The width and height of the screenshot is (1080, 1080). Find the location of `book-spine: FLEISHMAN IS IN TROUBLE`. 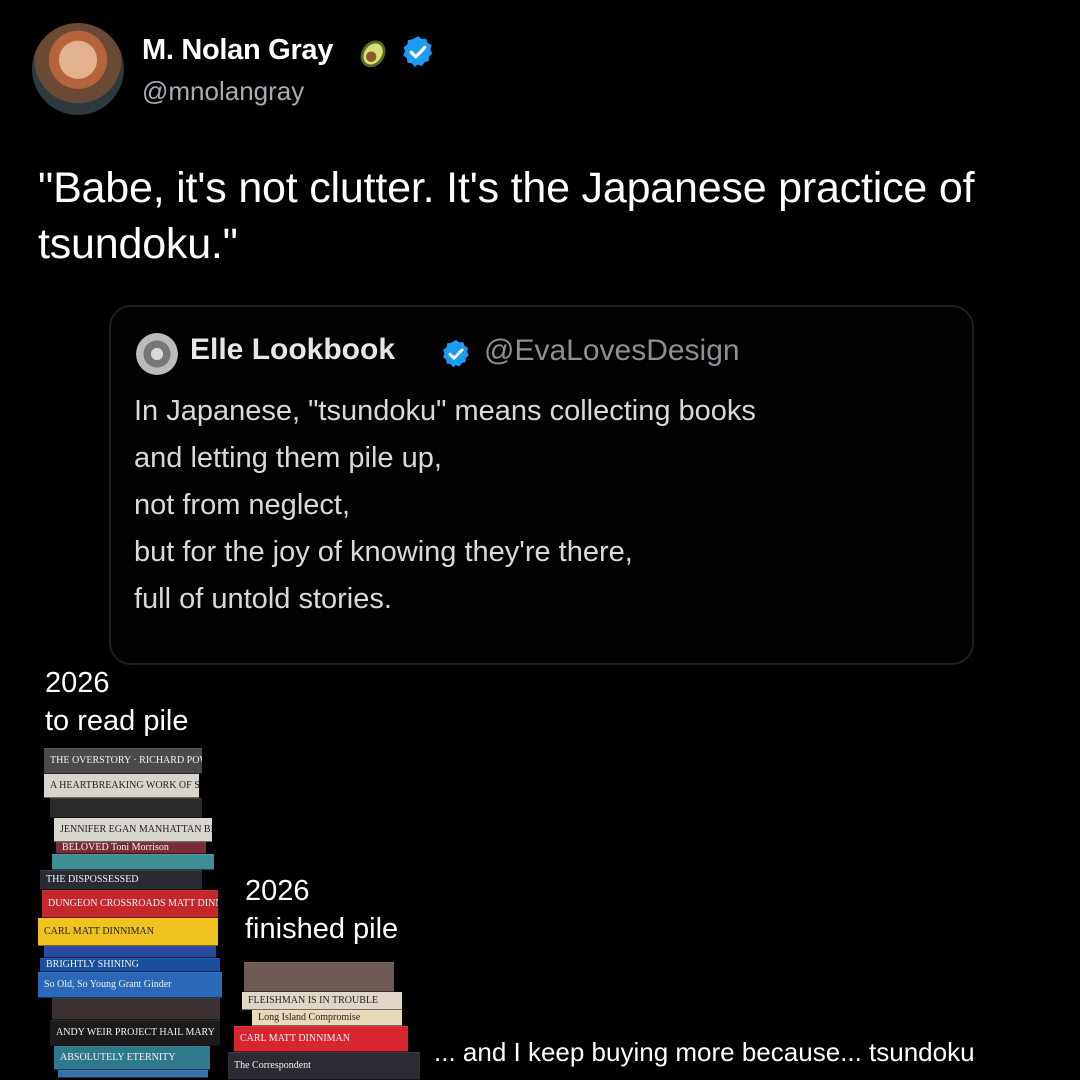

book-spine: FLEISHMAN IS IN TROUBLE is located at coordinates (322, 1001).